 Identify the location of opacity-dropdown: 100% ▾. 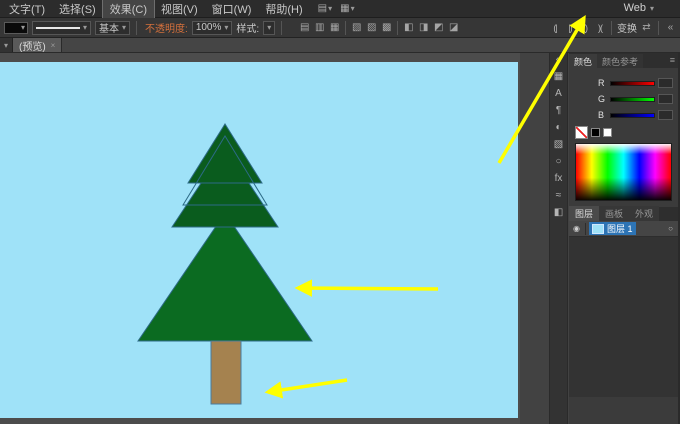
(212, 27).